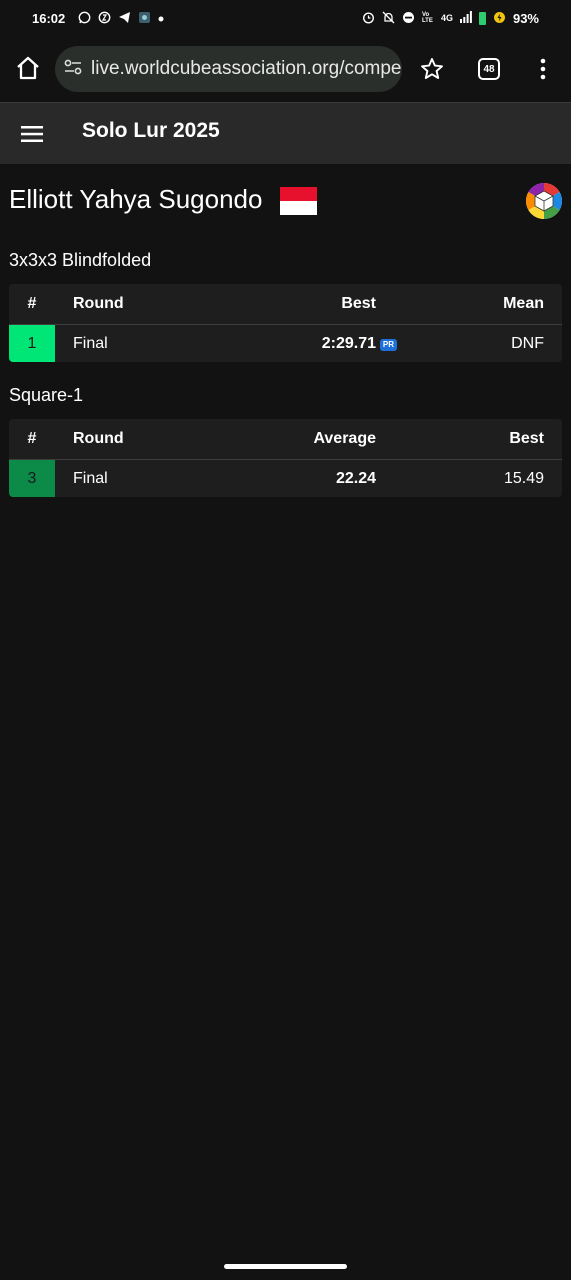 This screenshot has width=571, height=1280. Describe the element at coordinates (84, 18) in the screenshot. I see `whatsapp-icon` at that location.